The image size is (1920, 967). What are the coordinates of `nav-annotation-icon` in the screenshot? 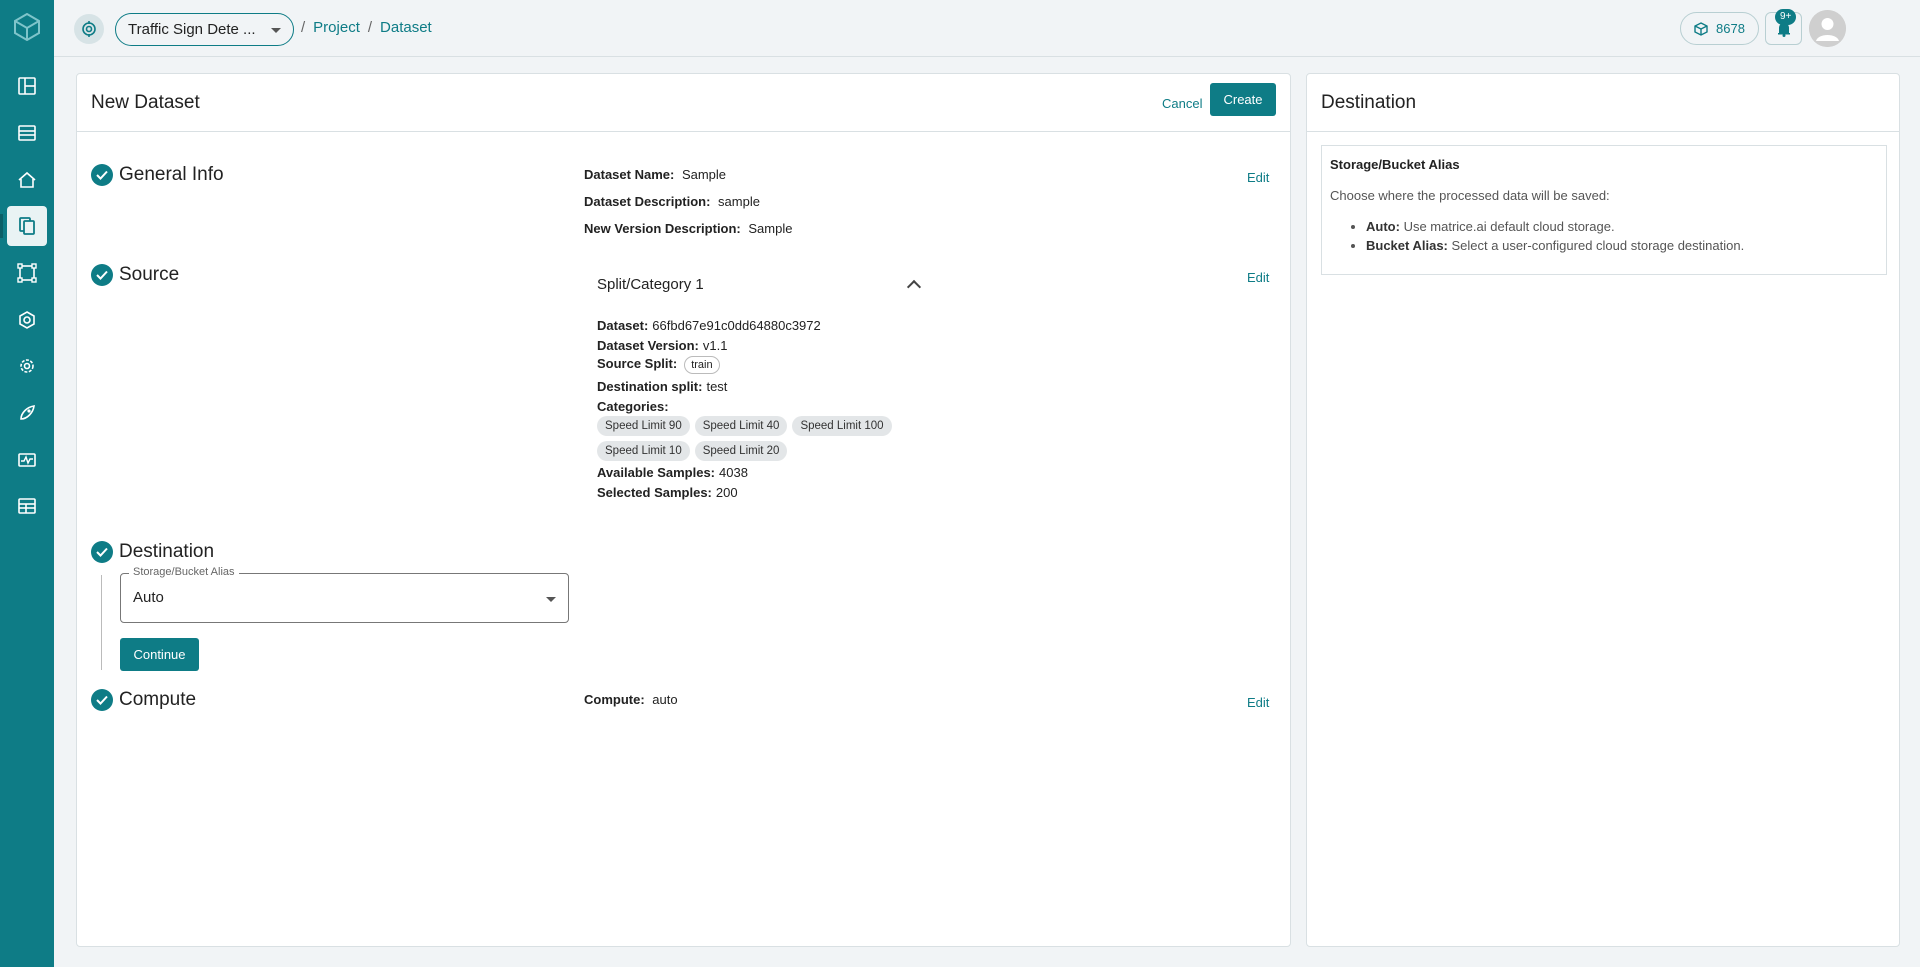 It's located at (27, 273).